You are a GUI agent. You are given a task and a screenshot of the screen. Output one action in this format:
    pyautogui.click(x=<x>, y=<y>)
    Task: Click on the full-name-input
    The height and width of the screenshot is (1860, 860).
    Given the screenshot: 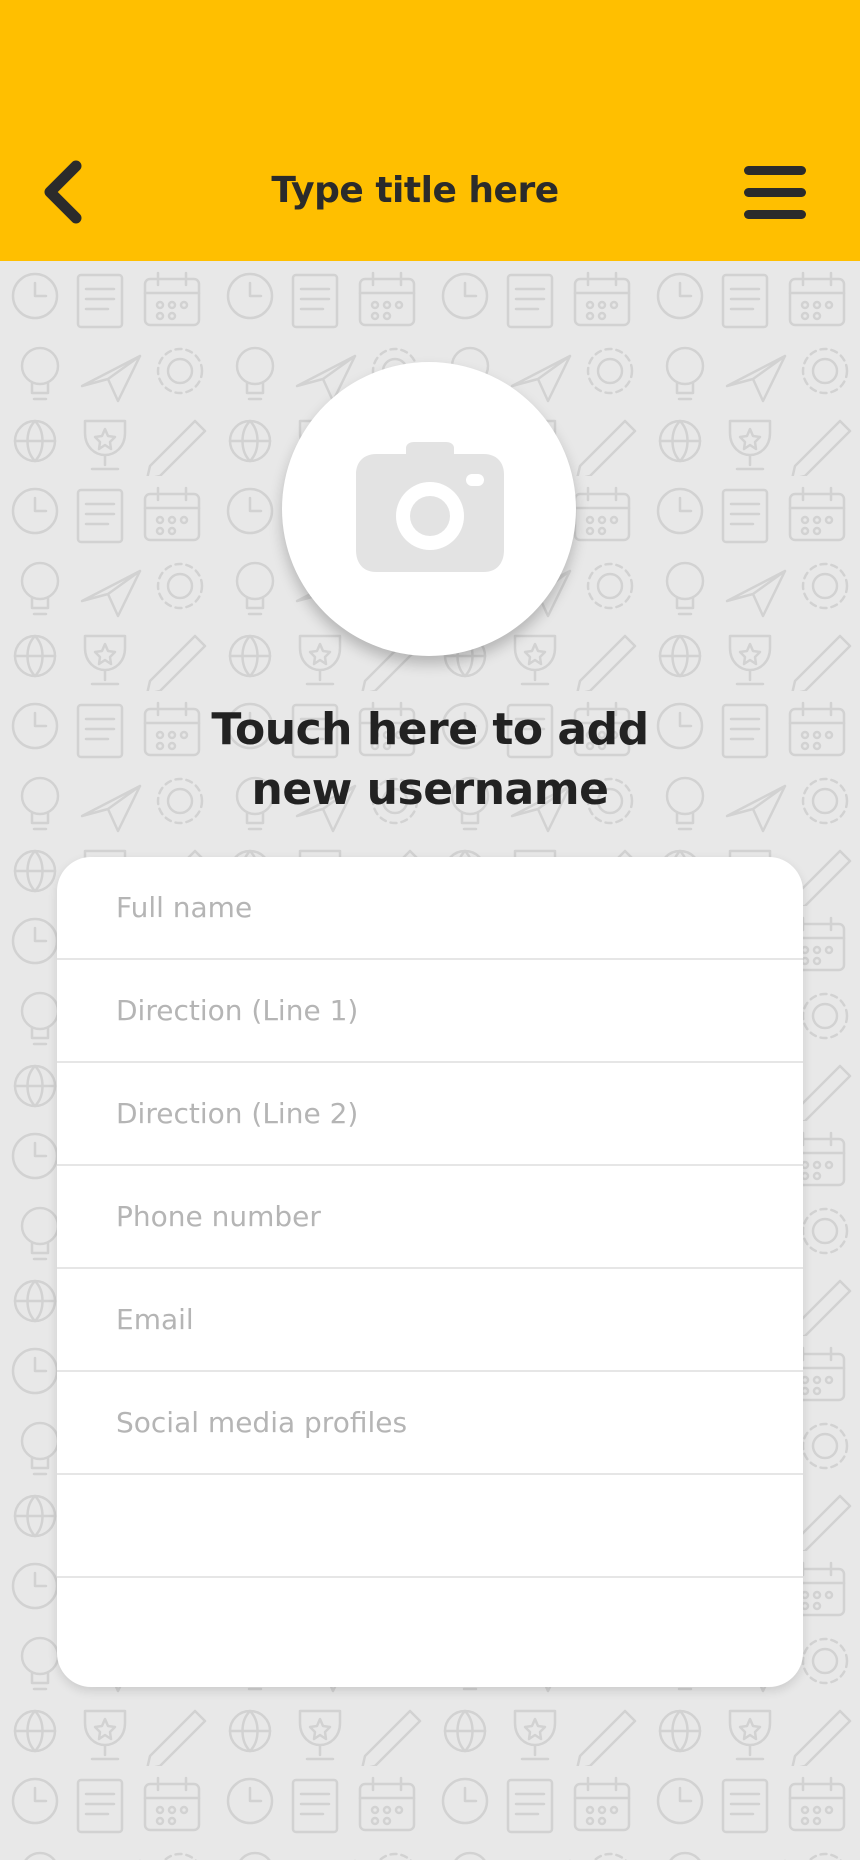 What is the action you would take?
    pyautogui.click(x=436, y=907)
    